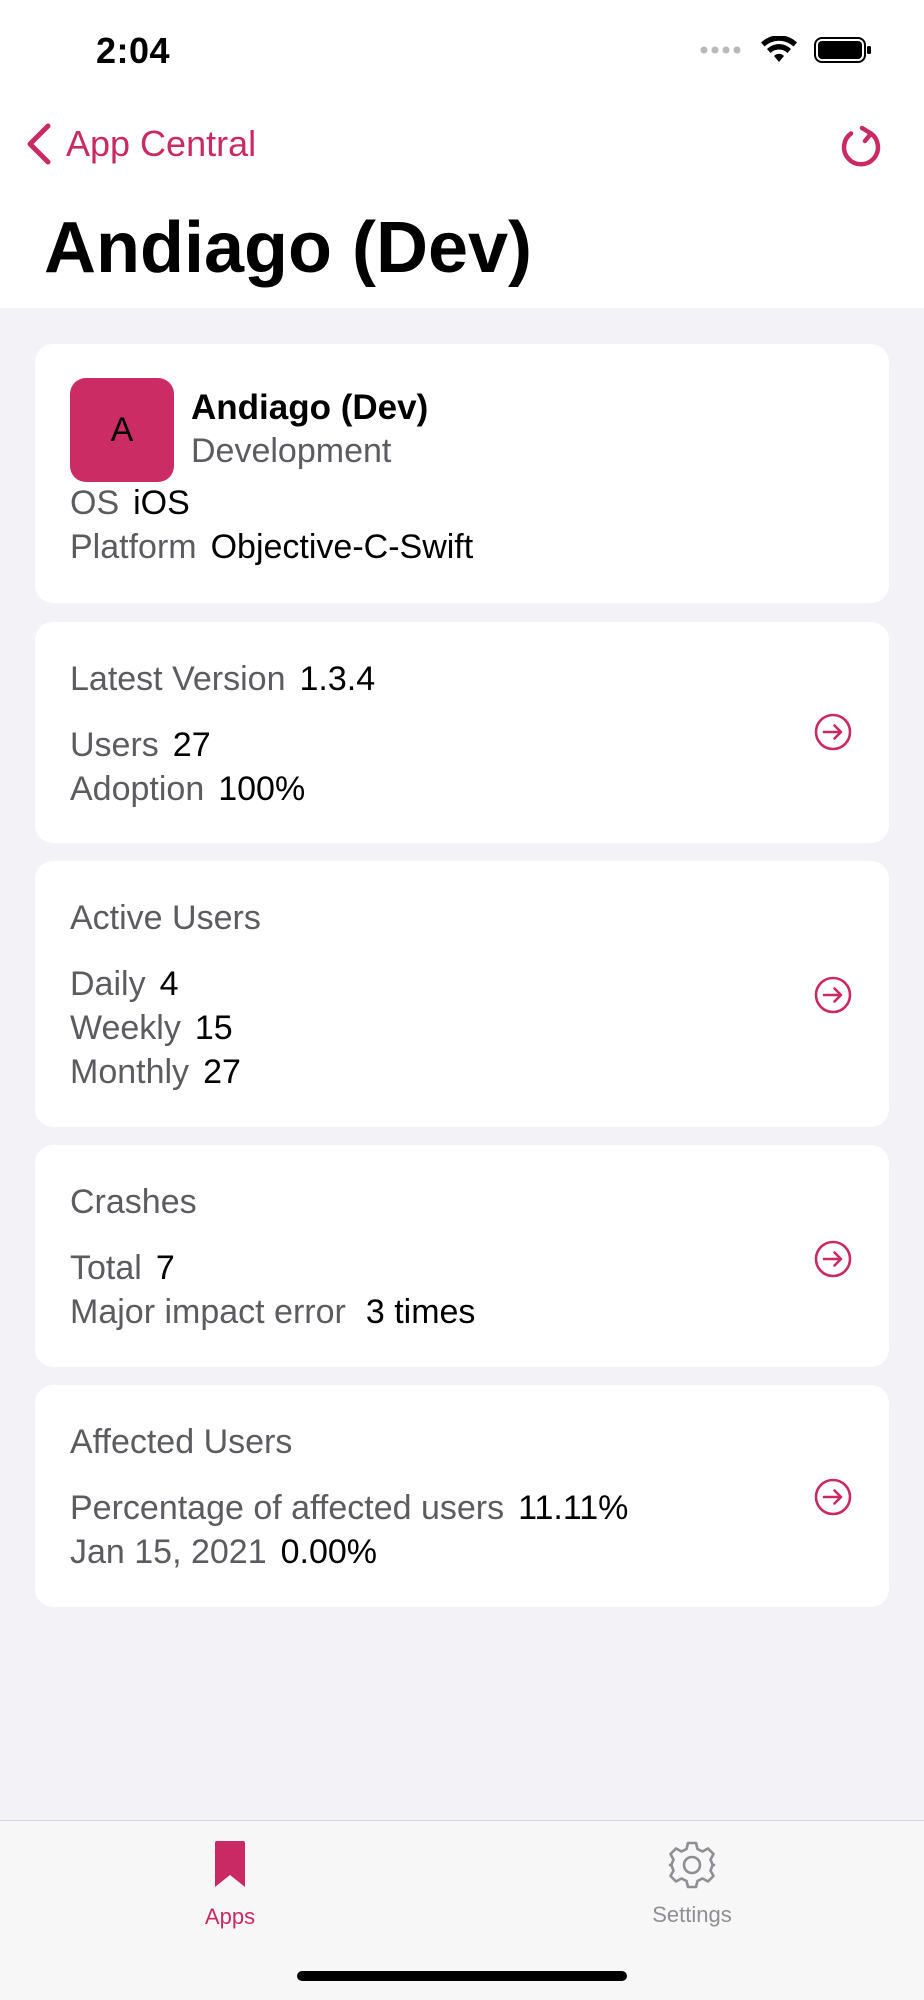  I want to click on cellular-signal-icon, so click(720, 50).